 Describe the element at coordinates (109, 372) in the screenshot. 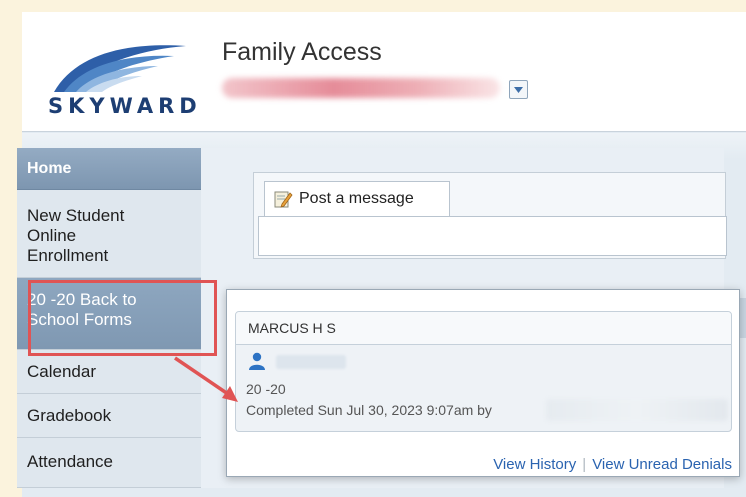

I see `sidebar-item-calendar: Calendar` at that location.